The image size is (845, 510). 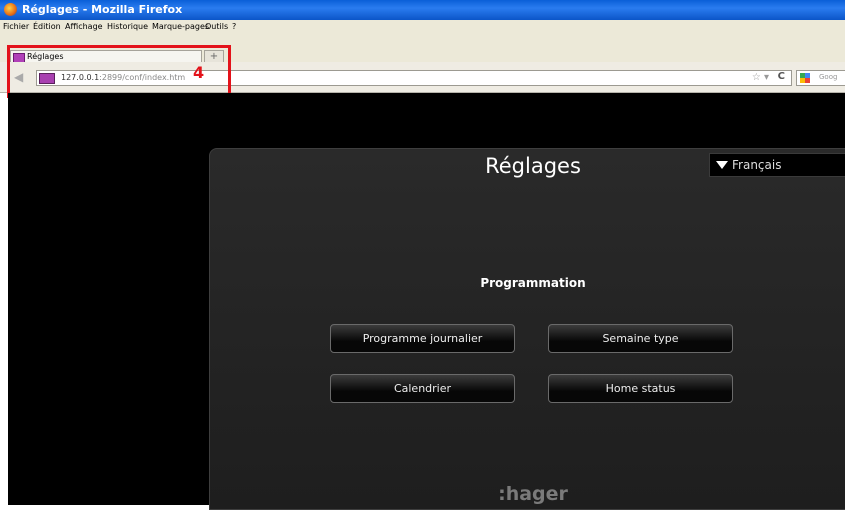 What do you see at coordinates (127, 26) in the screenshot?
I see `menu-historique: Historique` at bounding box center [127, 26].